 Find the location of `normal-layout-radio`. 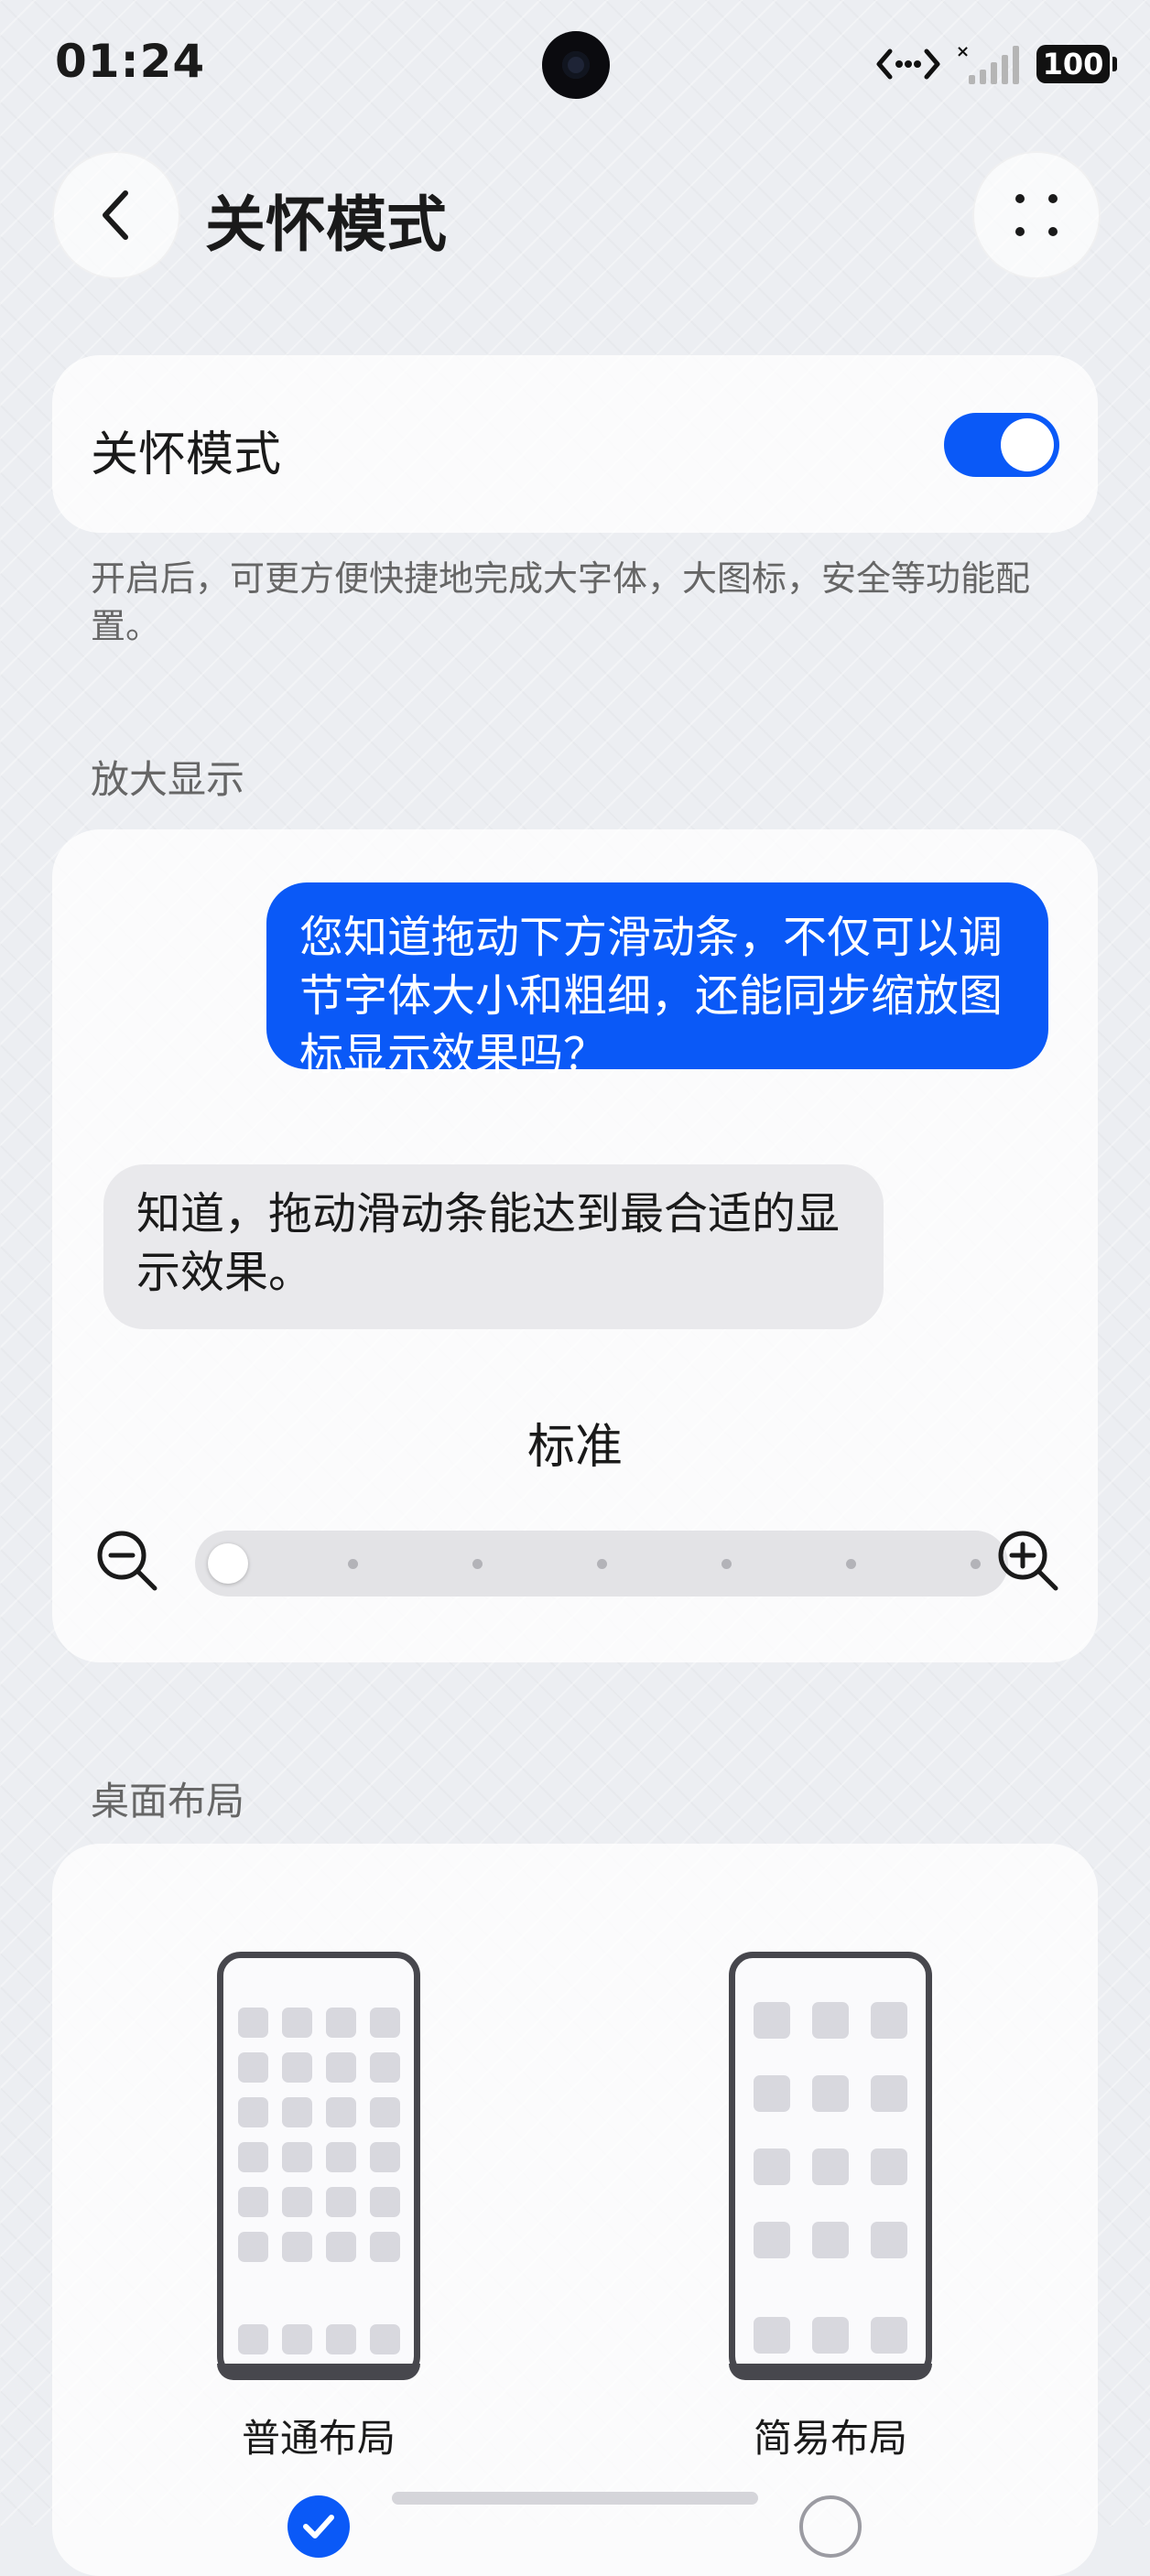

normal-layout-radio is located at coordinates (319, 2527).